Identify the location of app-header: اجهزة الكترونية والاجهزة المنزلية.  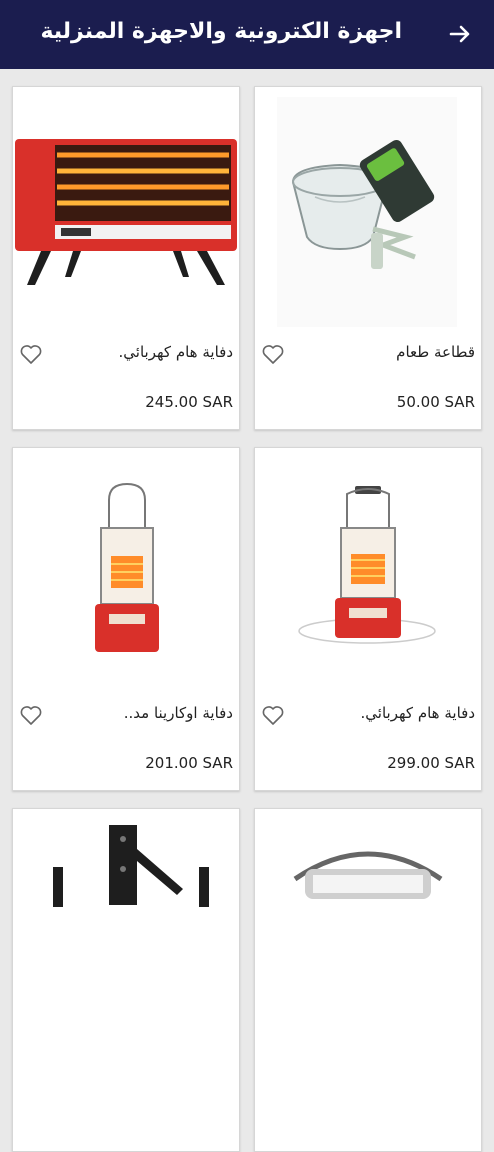
(247, 34).